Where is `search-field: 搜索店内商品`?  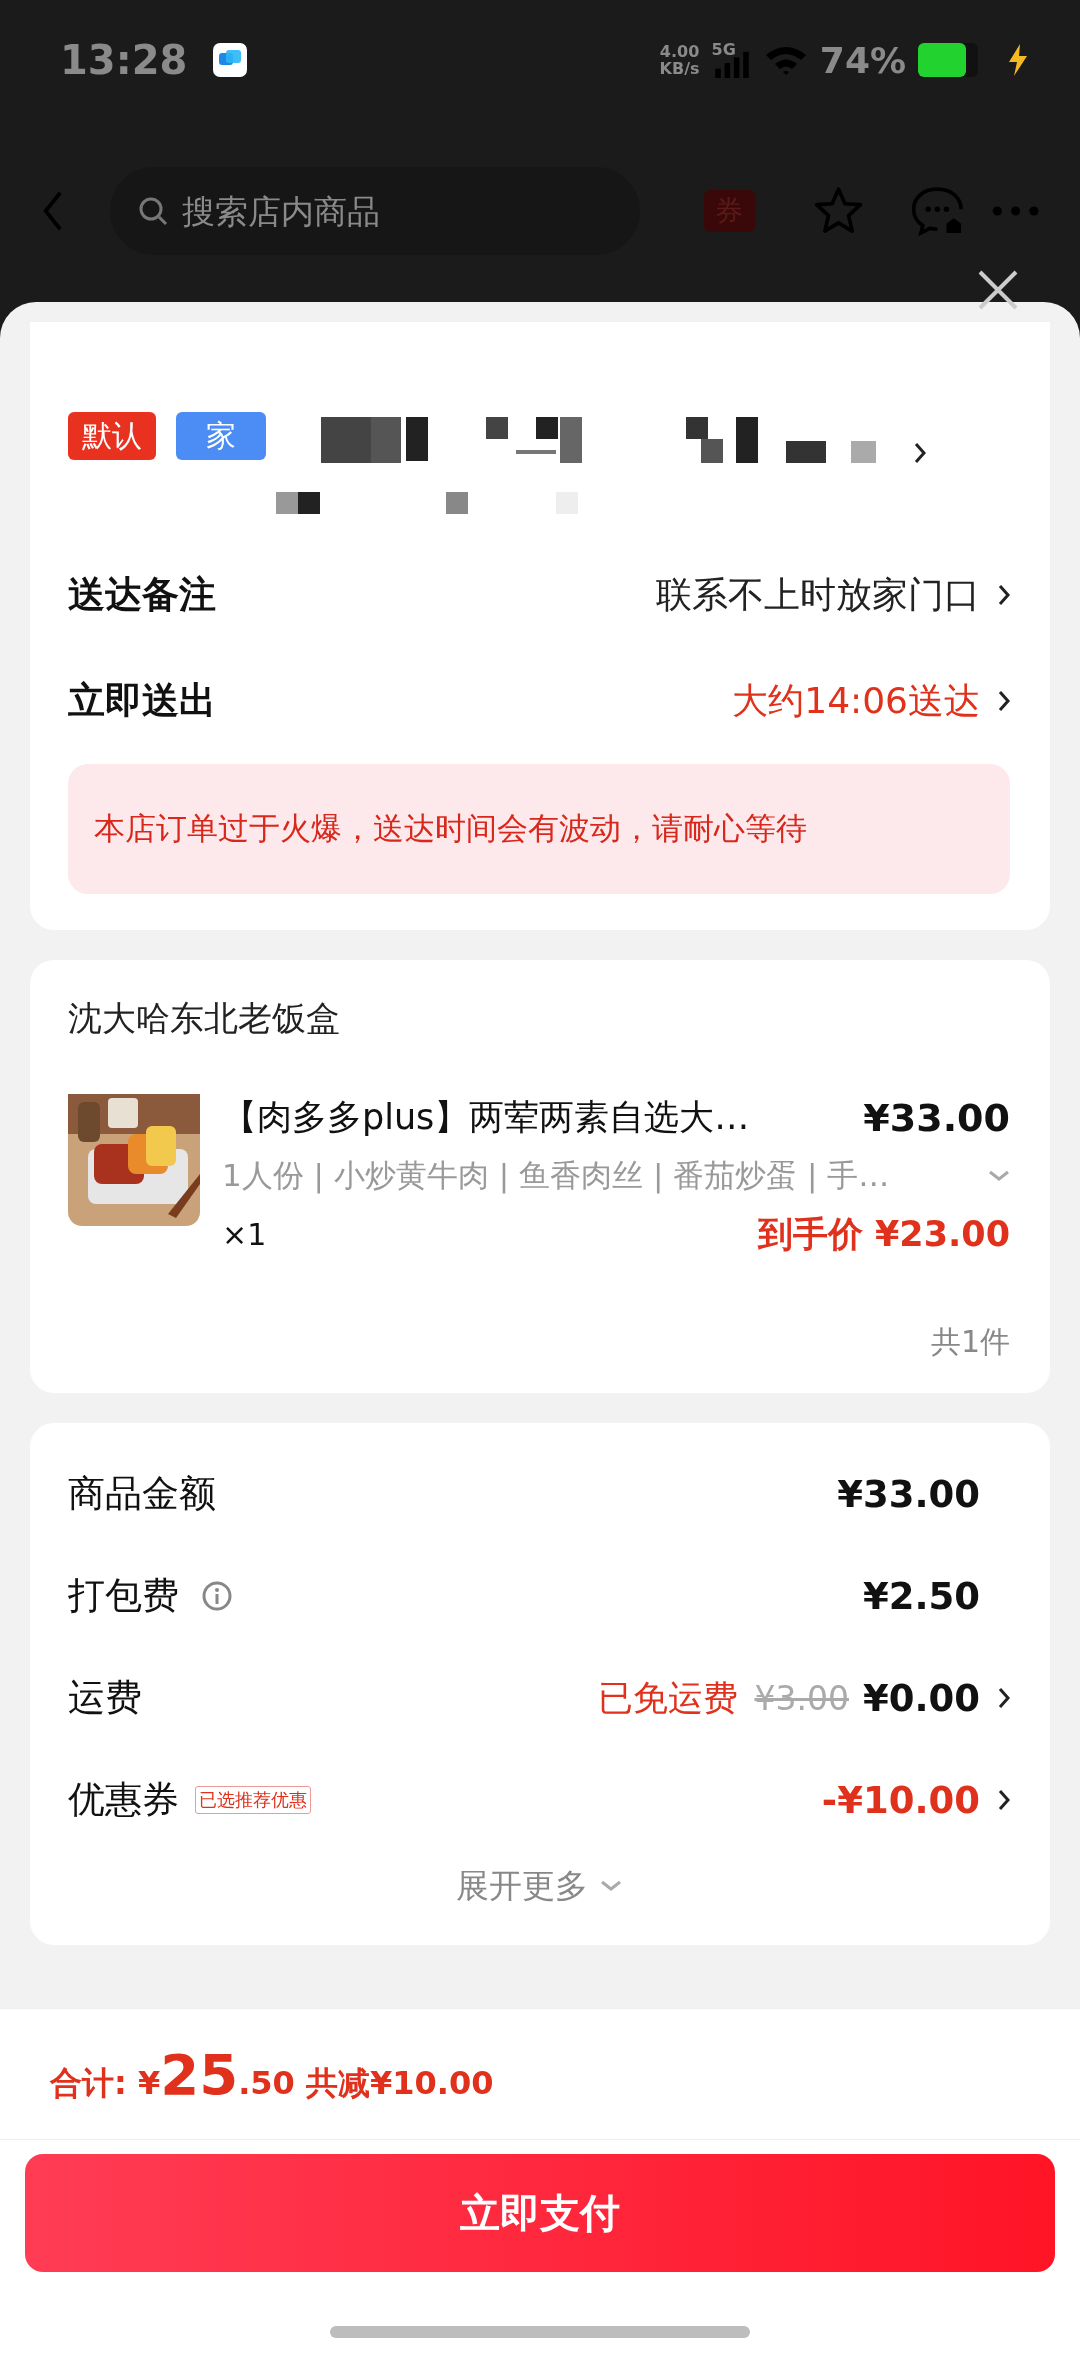
search-field: 搜索店内商品 is located at coordinates (374, 211).